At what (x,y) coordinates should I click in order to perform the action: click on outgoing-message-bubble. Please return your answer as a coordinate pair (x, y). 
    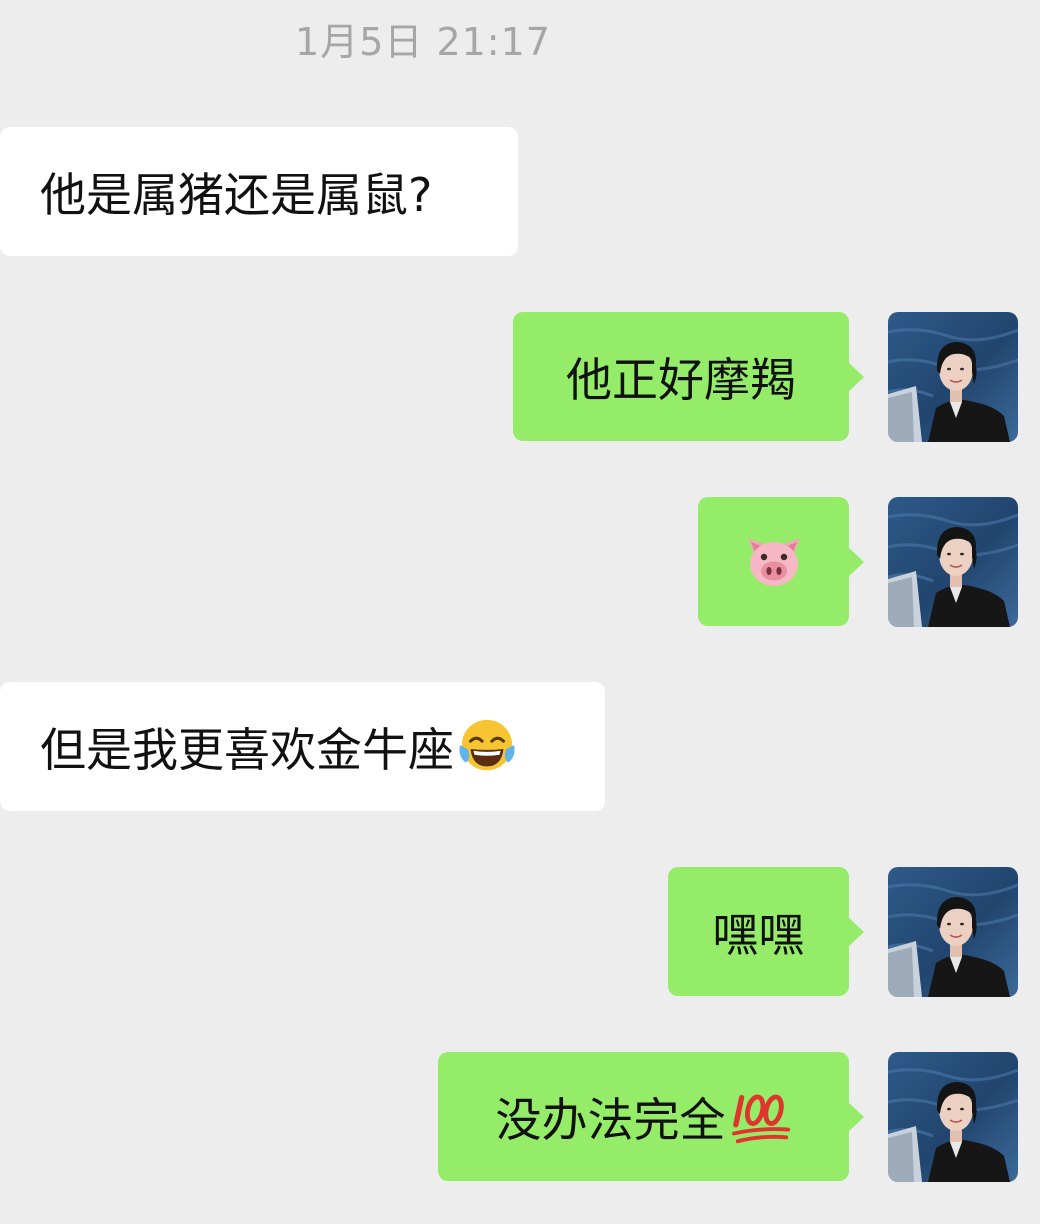
    Looking at the image, I should click on (781, 561).